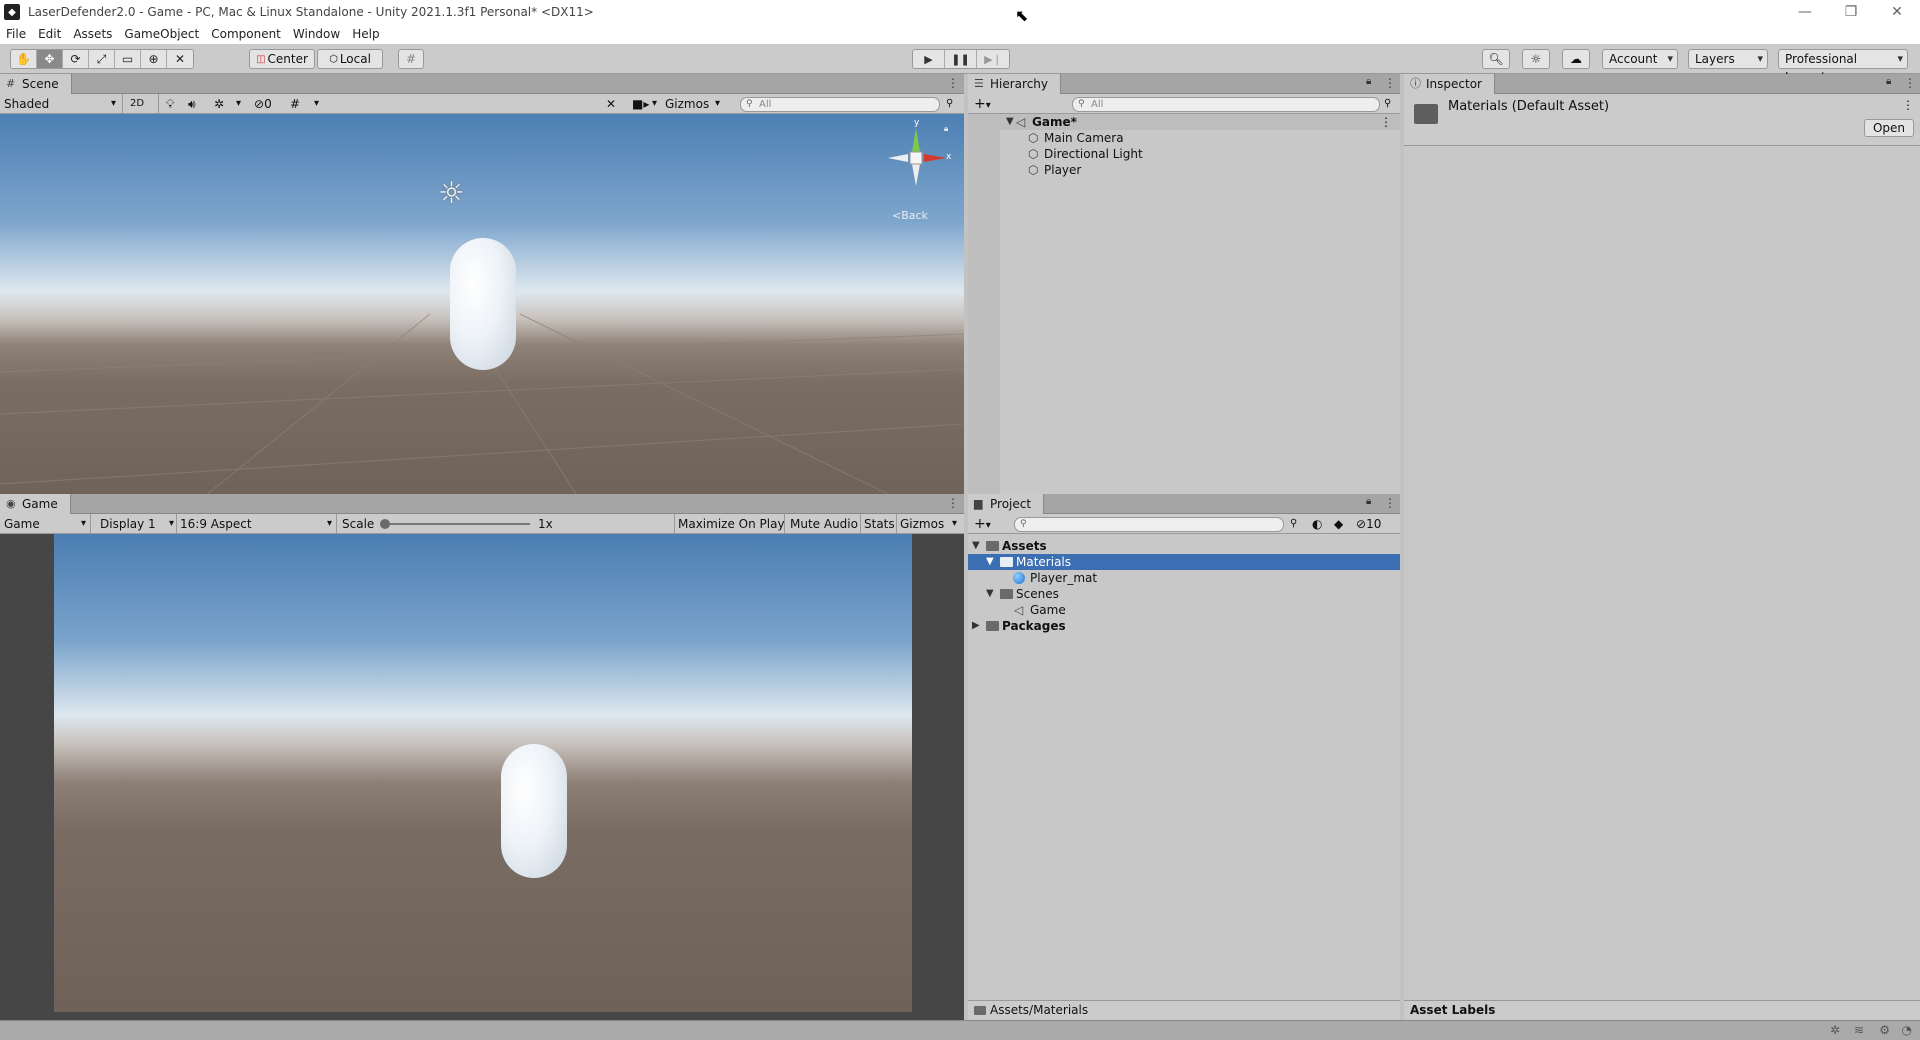 This screenshot has width=1920, height=1040. Describe the element at coordinates (50, 59) in the screenshot. I see `move-tool-icon: ✥` at that location.